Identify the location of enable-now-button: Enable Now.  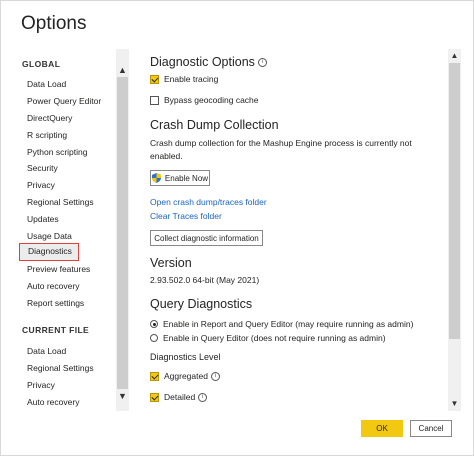
(180, 178).